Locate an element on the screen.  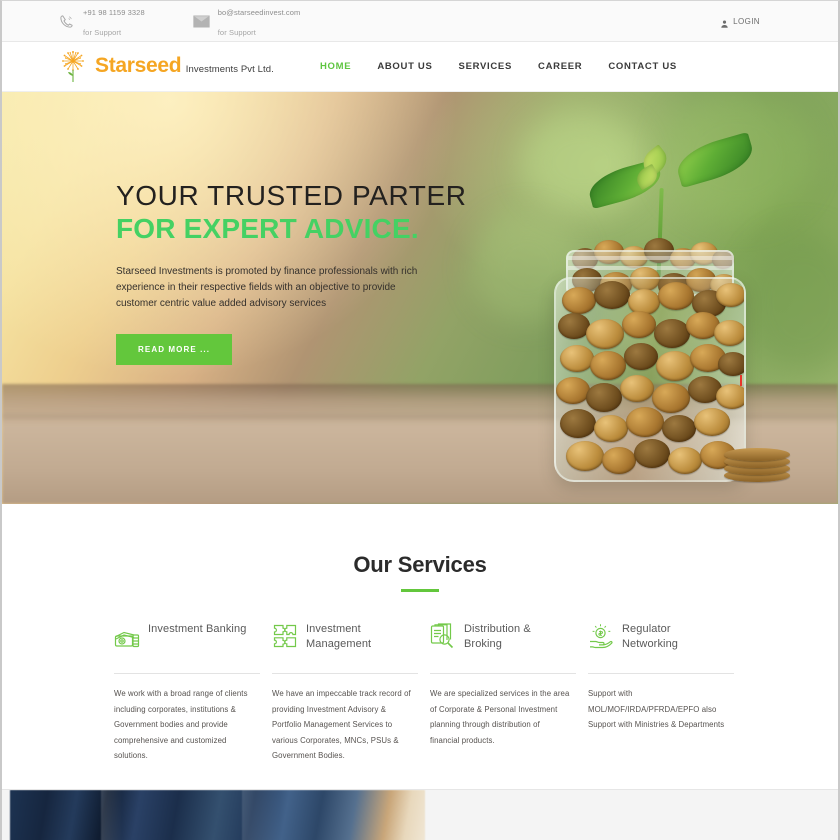
service-card-title: Investment Banking is located at coordinates (197, 629).